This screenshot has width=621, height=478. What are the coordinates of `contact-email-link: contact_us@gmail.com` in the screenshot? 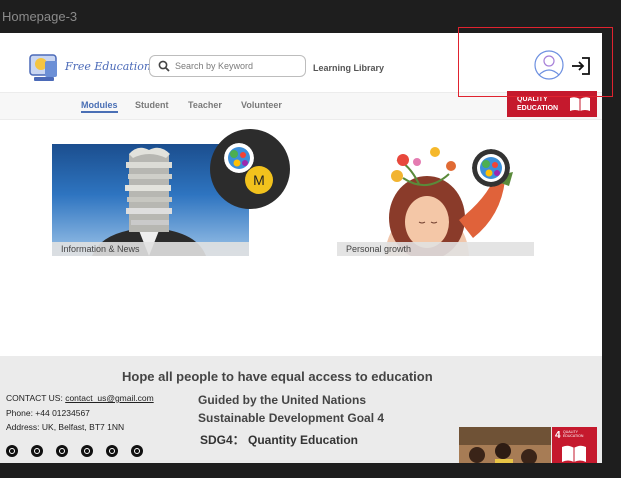 It's located at (109, 398).